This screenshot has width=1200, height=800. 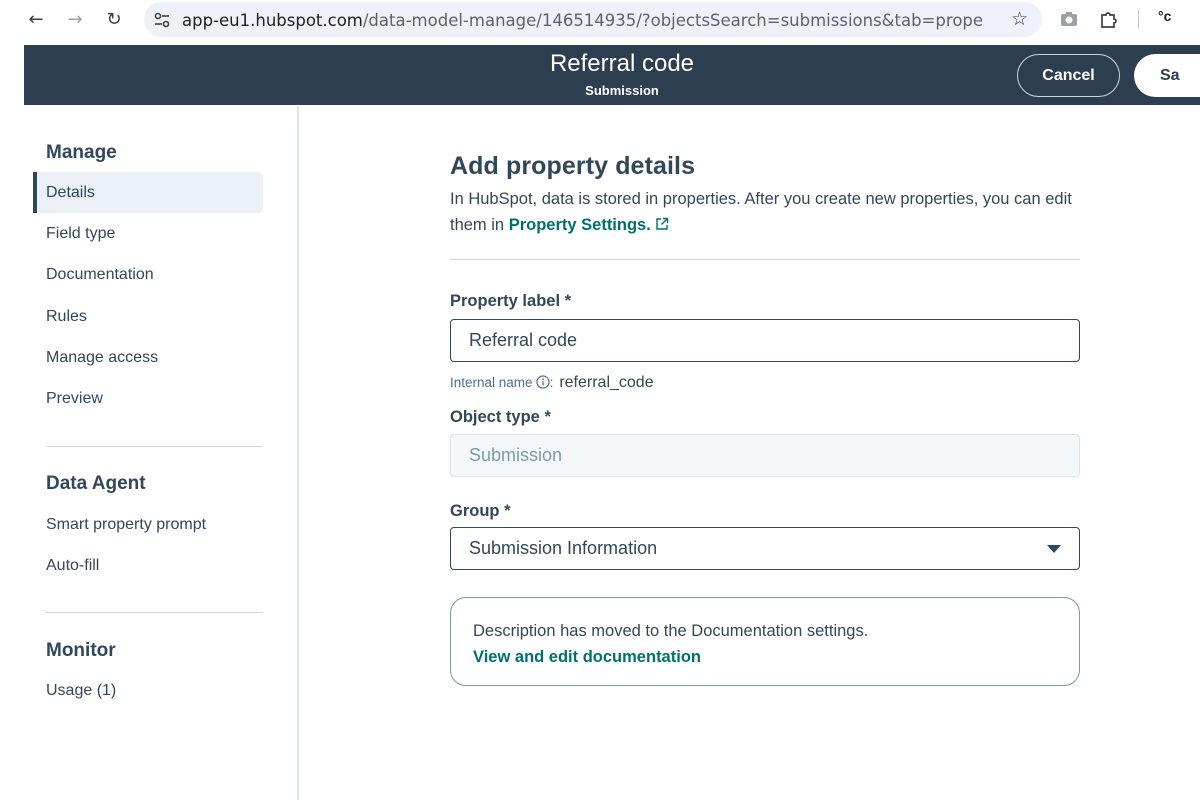 I want to click on internal-name-colon: :, so click(x=551, y=382).